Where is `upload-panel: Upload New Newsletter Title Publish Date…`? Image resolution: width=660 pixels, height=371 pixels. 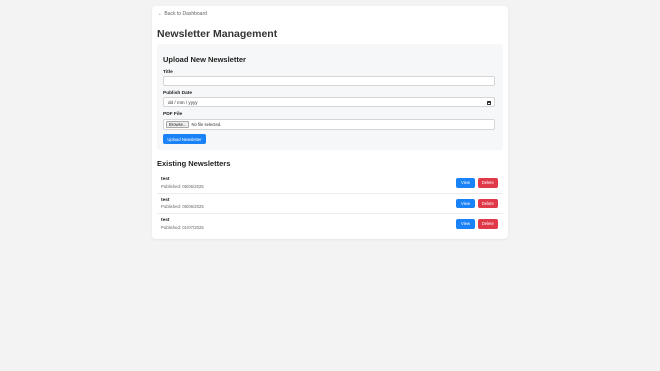
upload-panel: Upload New Newsletter Title Publish Date… is located at coordinates (330, 97).